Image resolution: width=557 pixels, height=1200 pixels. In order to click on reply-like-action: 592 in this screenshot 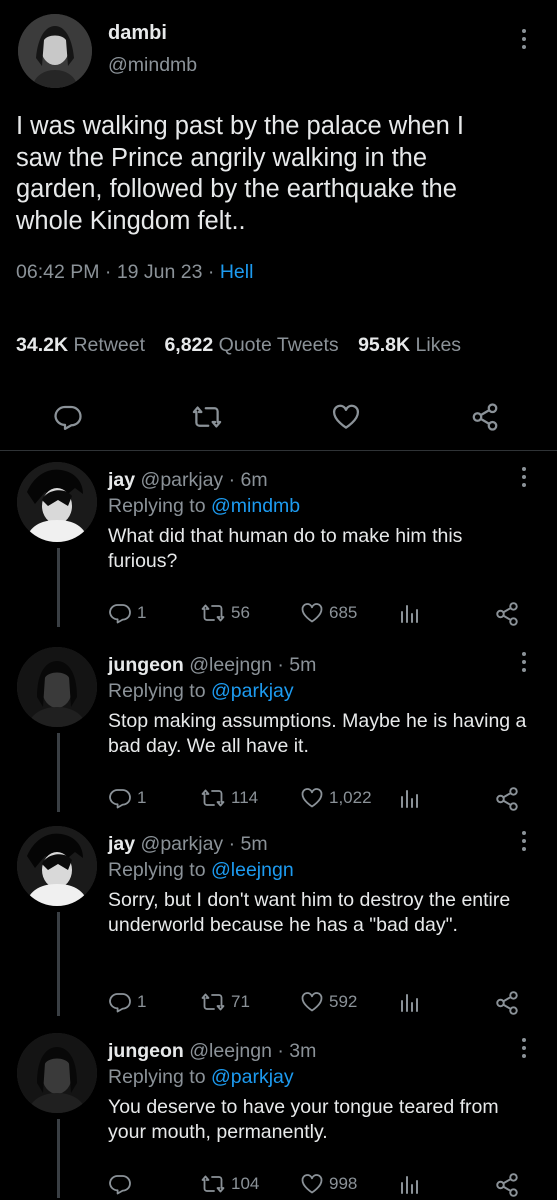, I will do `click(328, 1002)`.